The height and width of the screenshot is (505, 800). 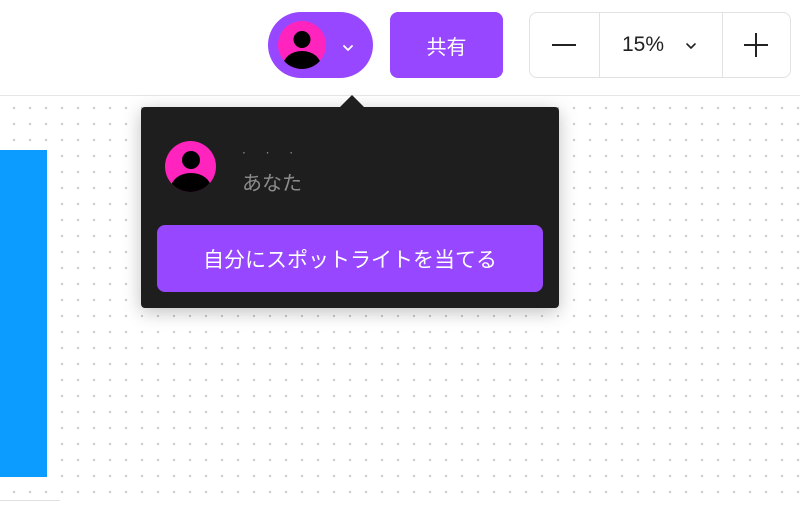 What do you see at coordinates (352, 101) in the screenshot?
I see `popover-arrow` at bounding box center [352, 101].